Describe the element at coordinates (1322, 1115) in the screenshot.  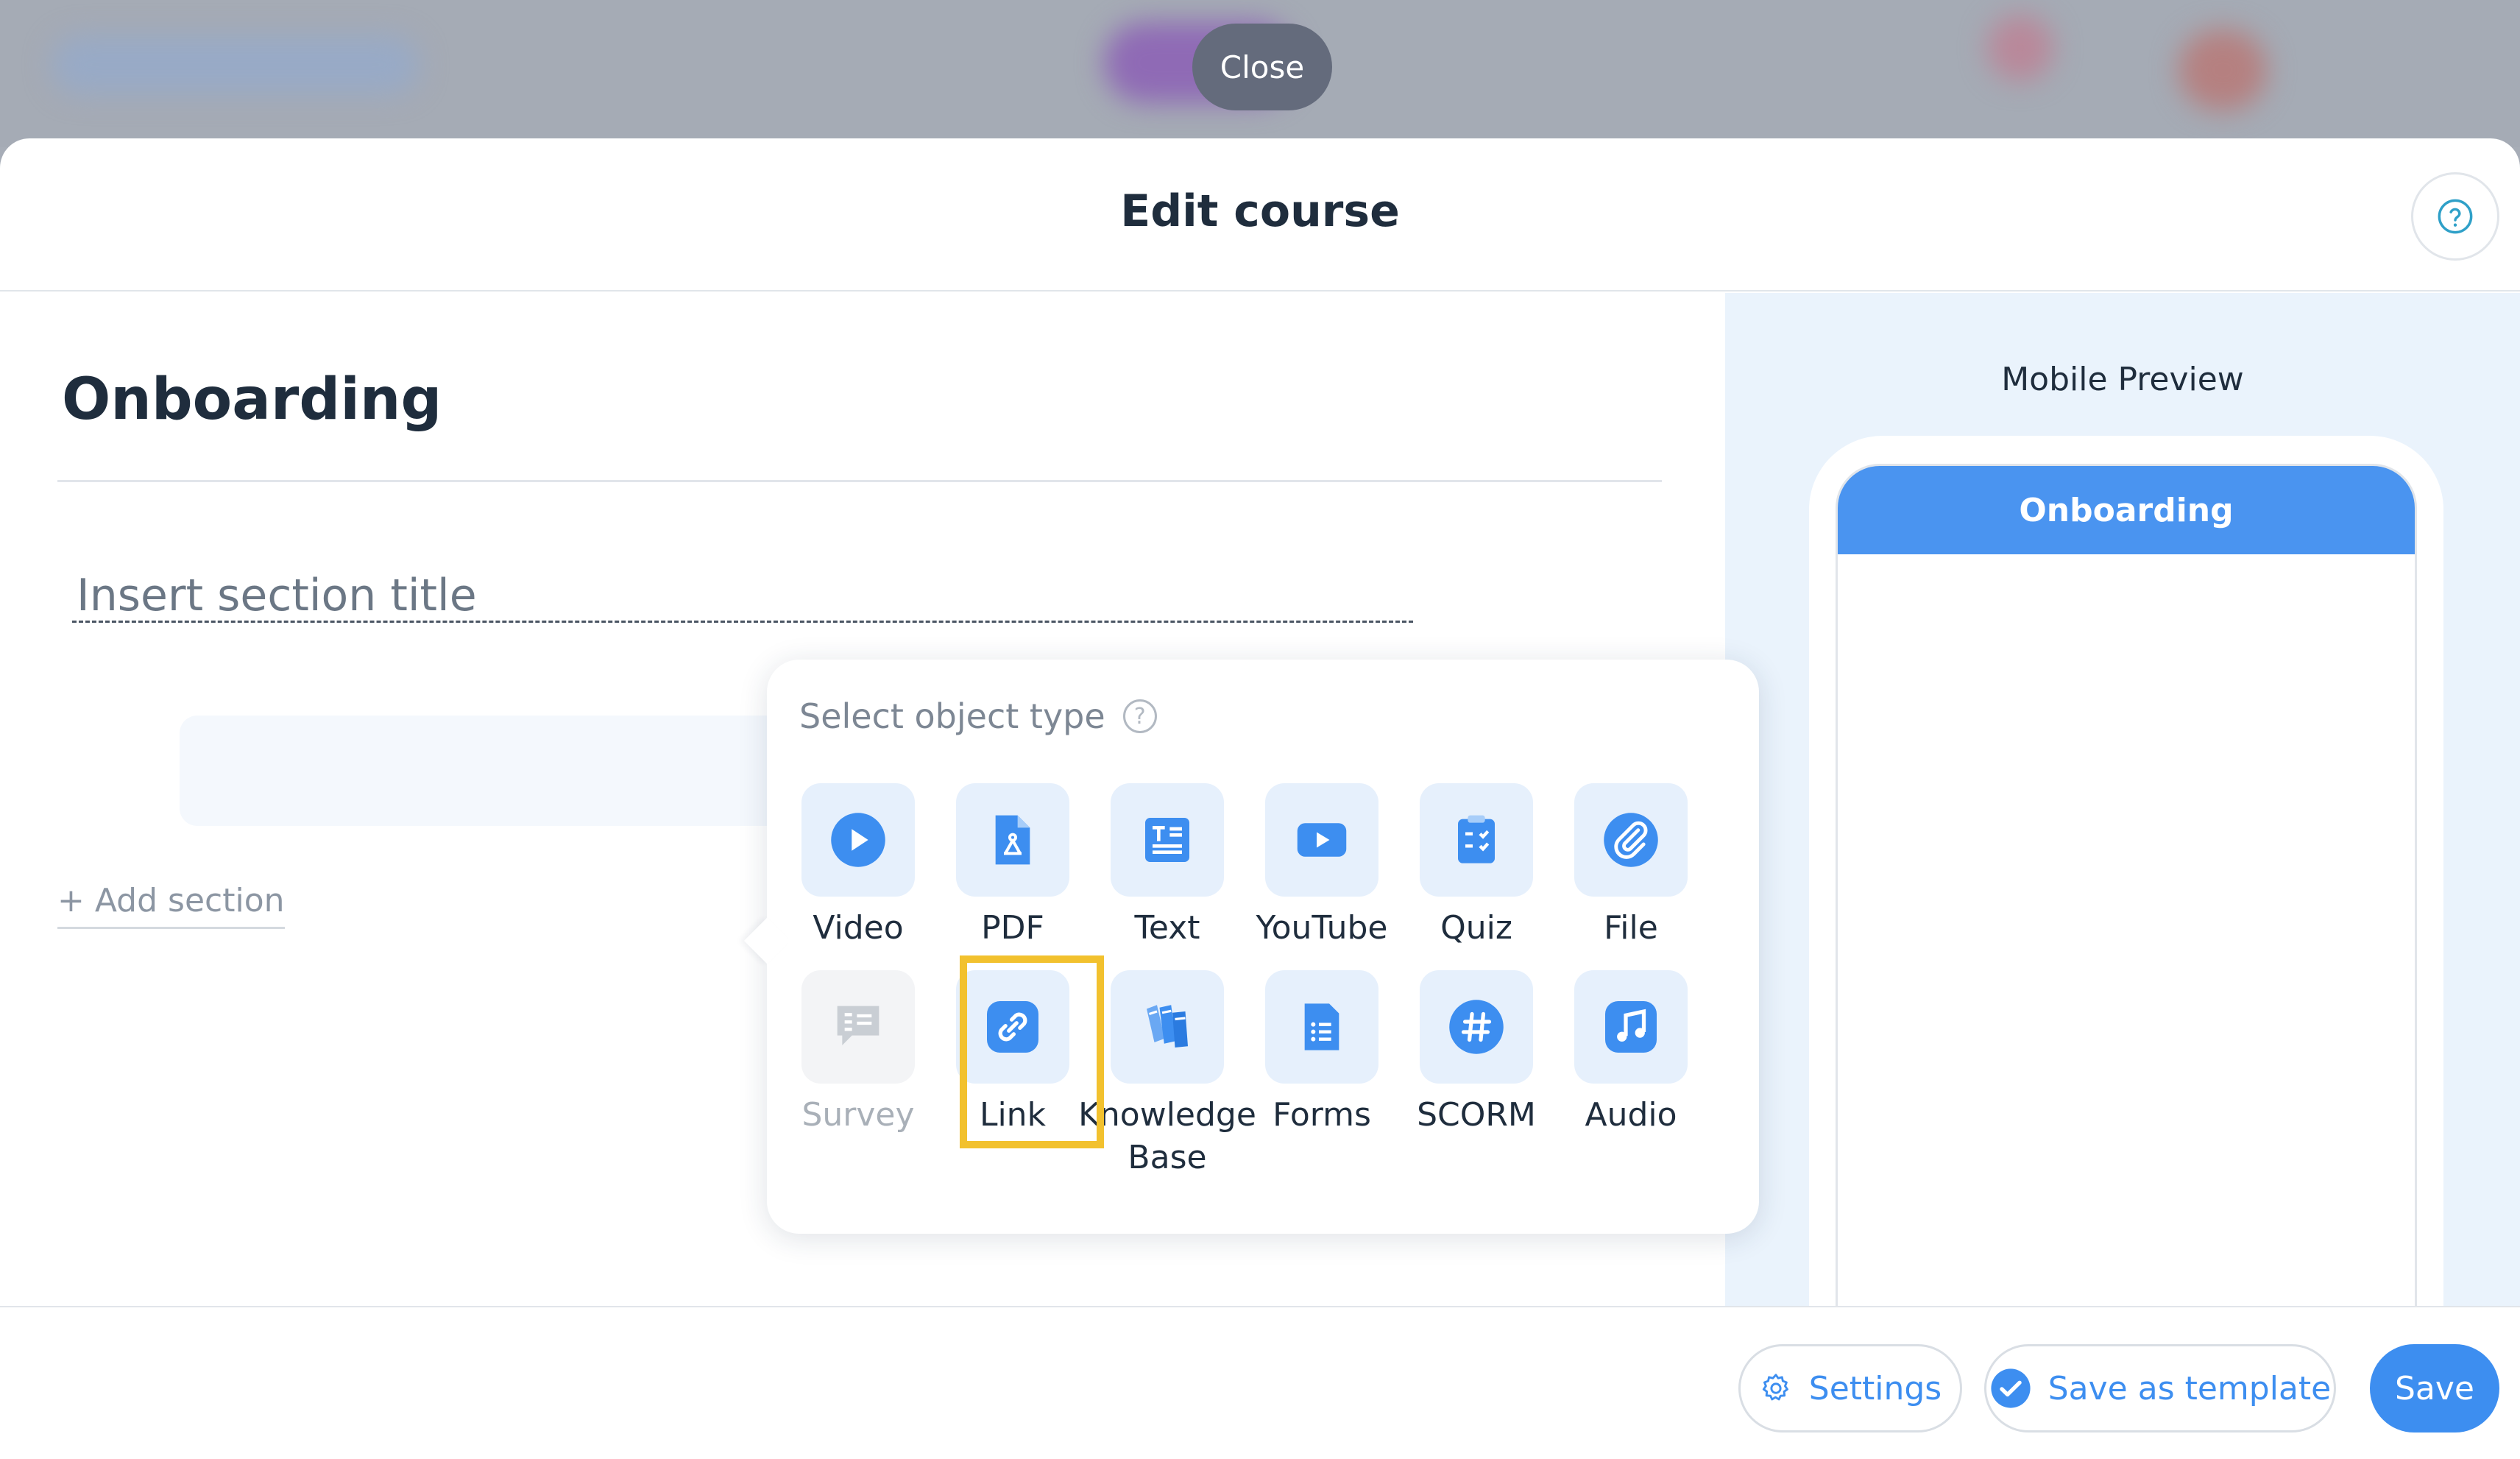
I see `tile-label: Forms` at that location.